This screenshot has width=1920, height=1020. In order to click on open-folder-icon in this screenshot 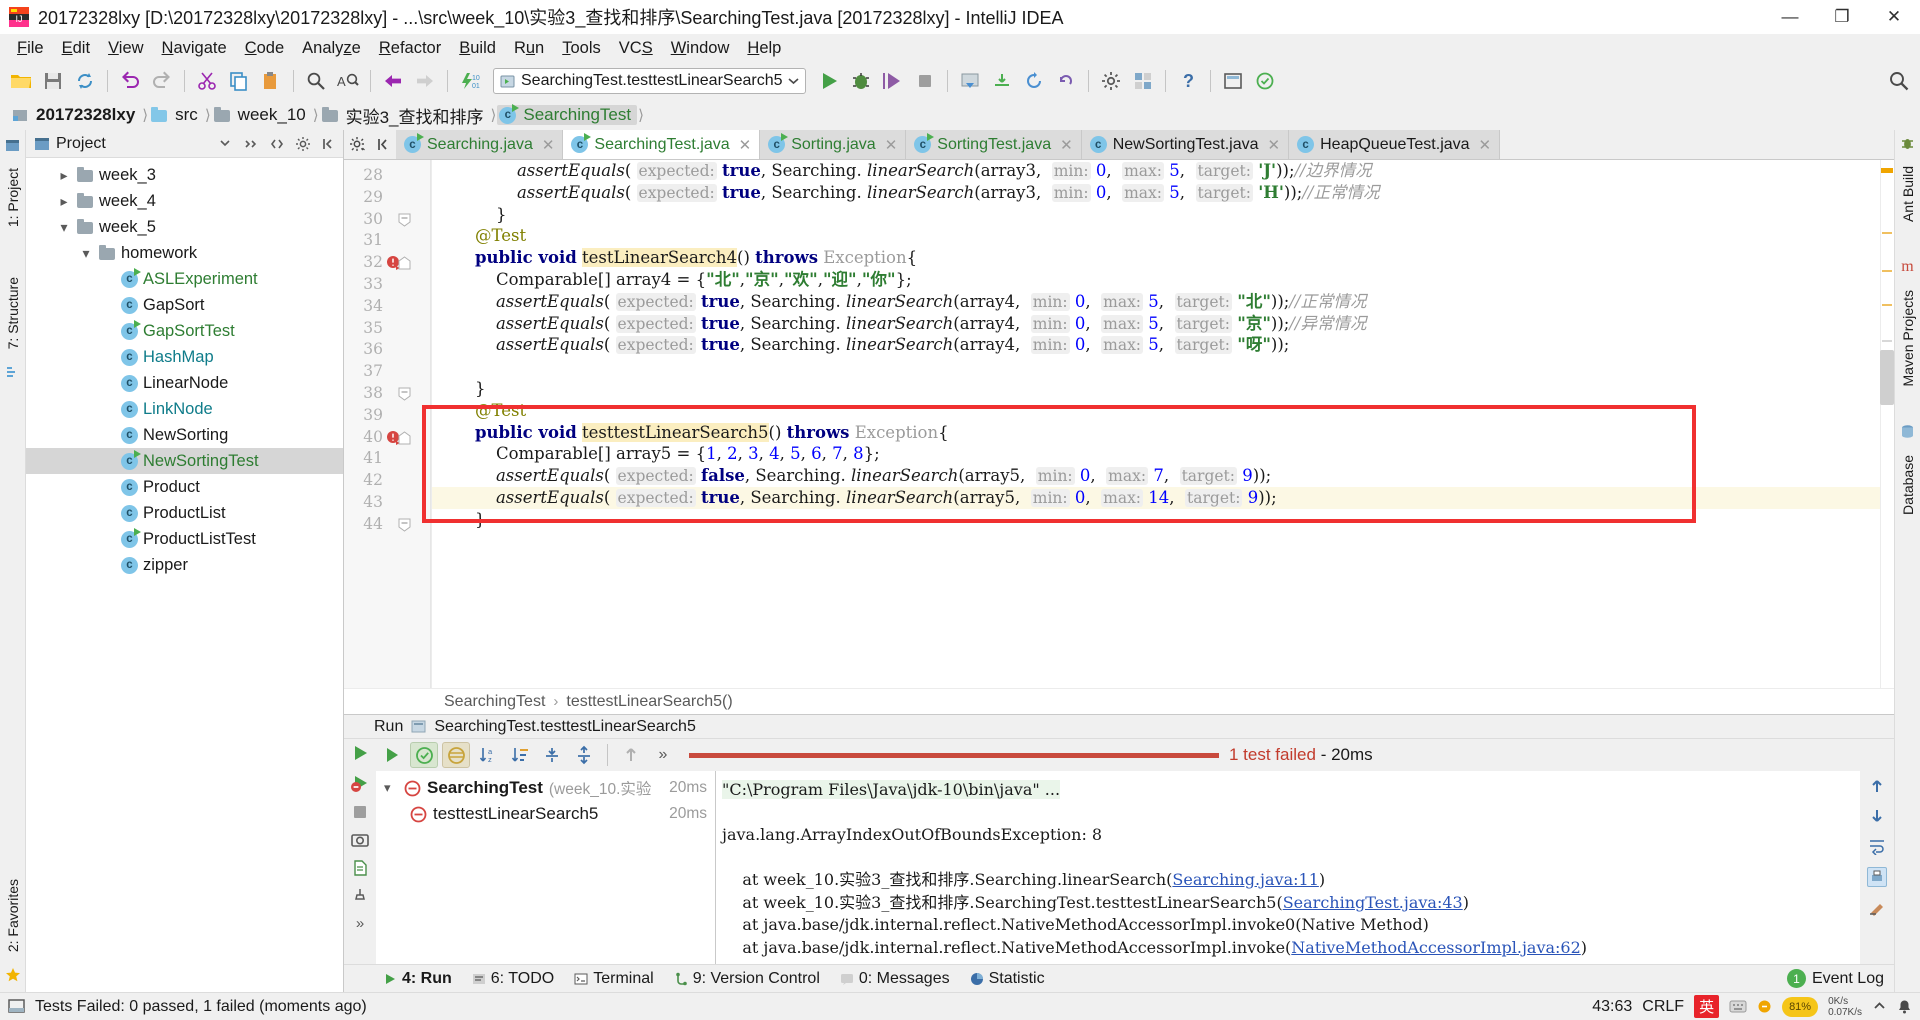, I will do `click(21, 81)`.